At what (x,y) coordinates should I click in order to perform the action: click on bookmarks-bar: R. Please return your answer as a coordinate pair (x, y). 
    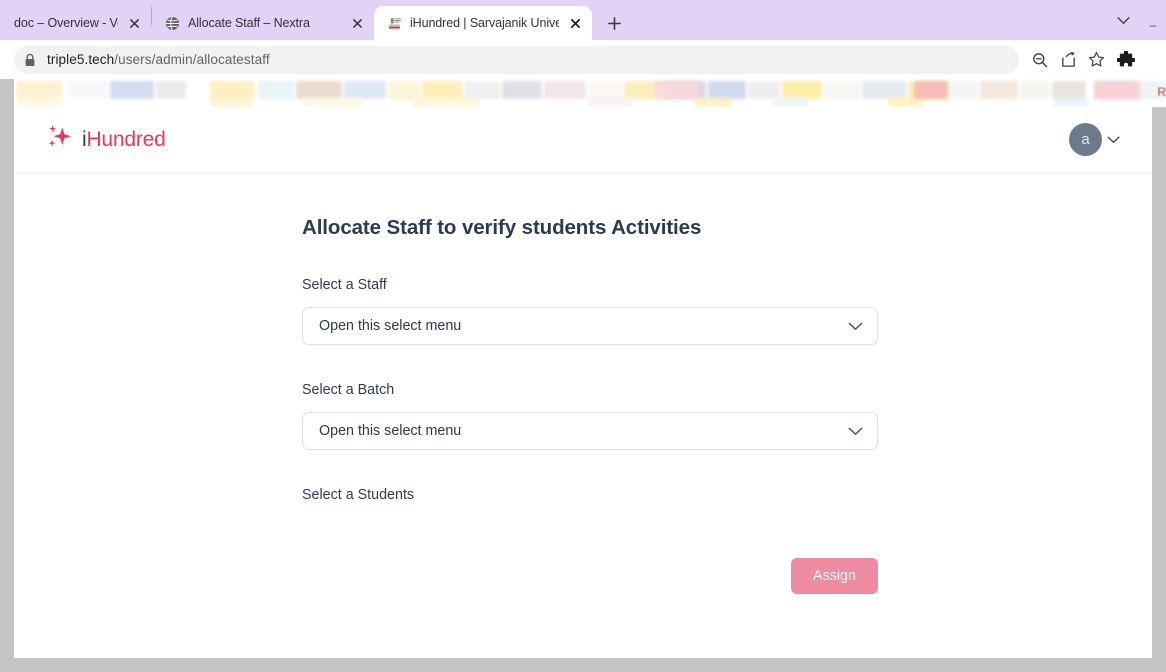
    Looking at the image, I should click on (590, 93).